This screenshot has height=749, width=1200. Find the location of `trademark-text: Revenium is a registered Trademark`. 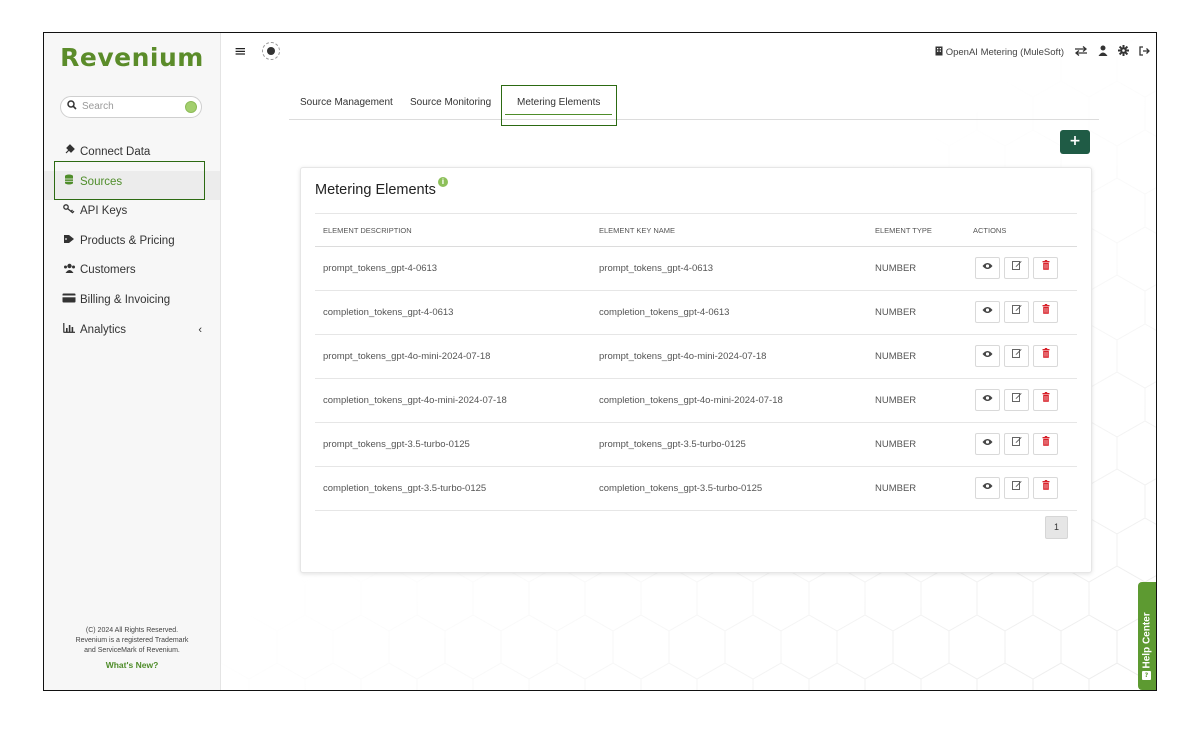

trademark-text: Revenium is a registered Trademark is located at coordinates (132, 640).